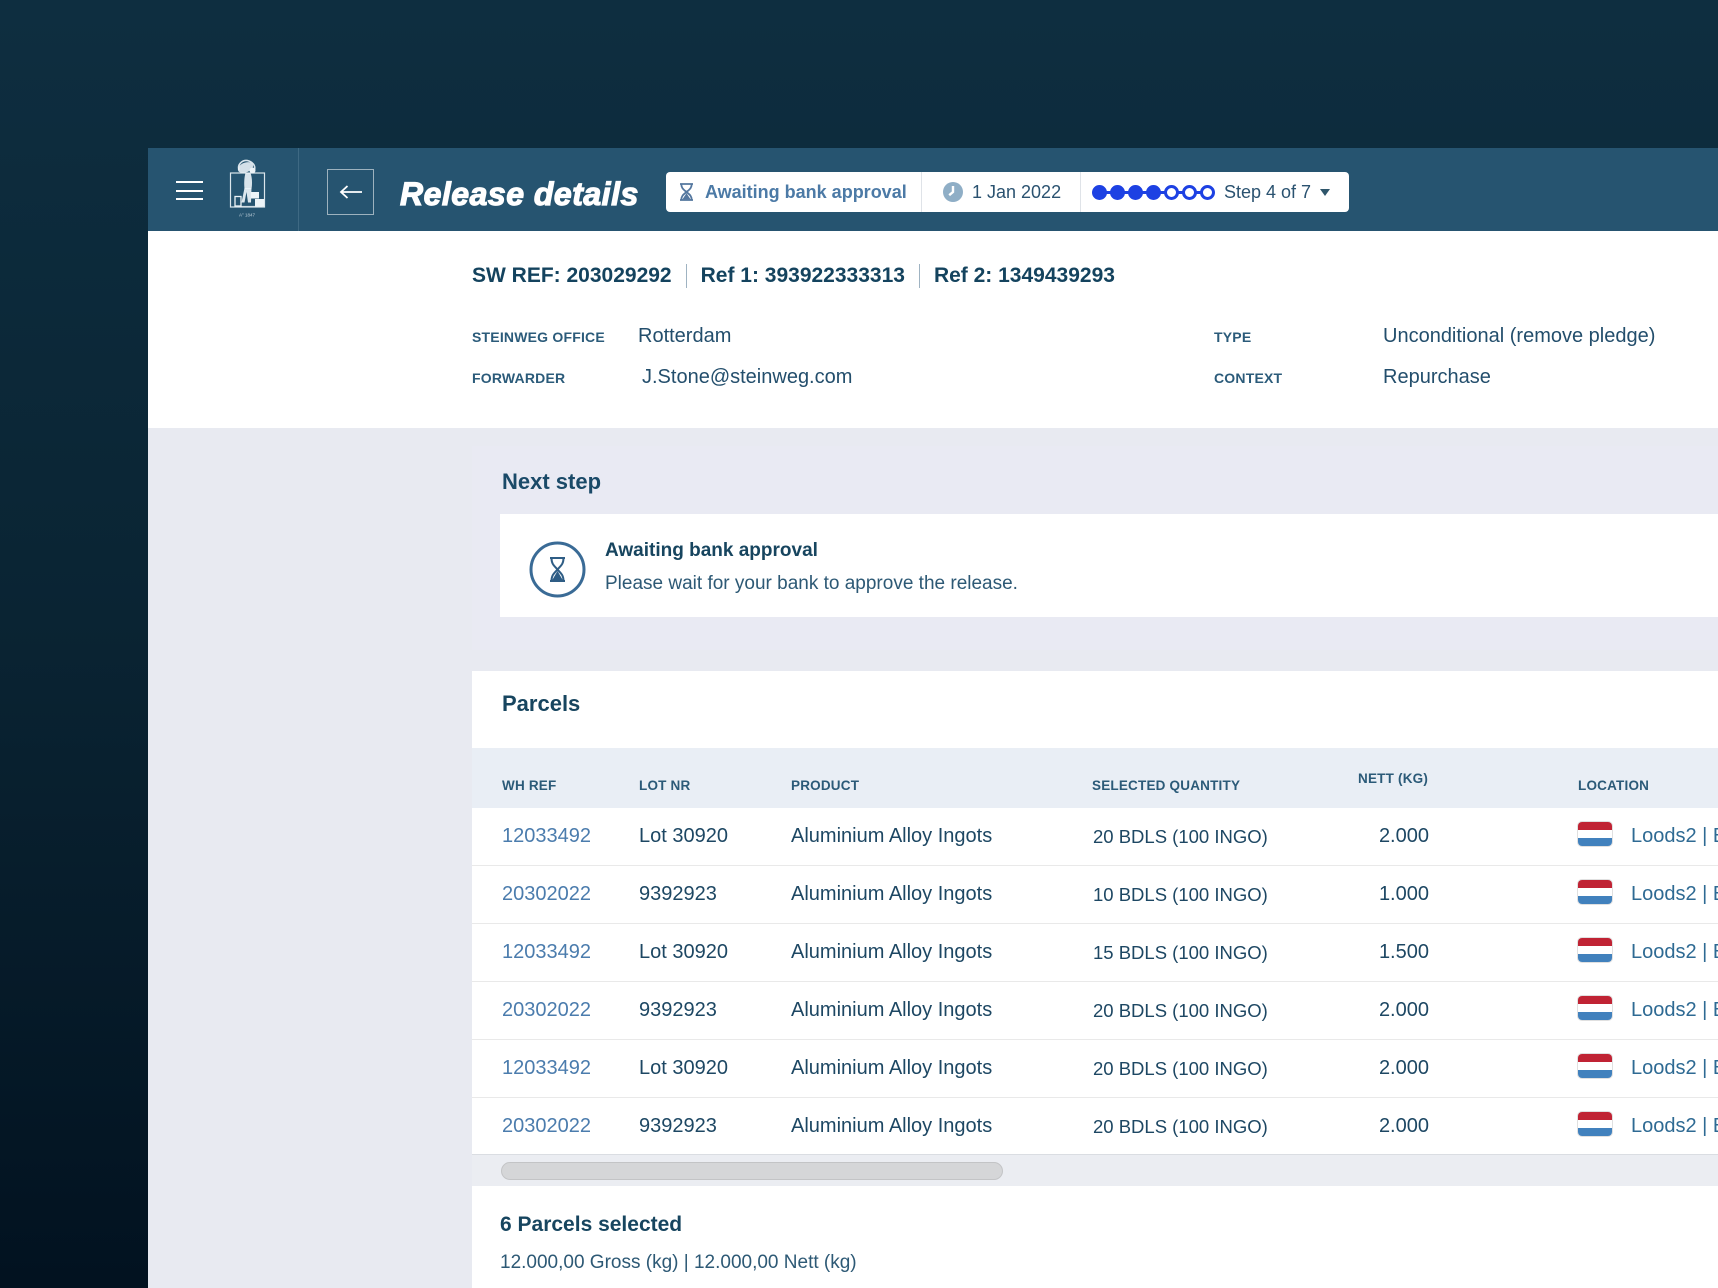 This screenshot has height=1288, width=1718. I want to click on svg-text: A° 1847, so click(247, 215).